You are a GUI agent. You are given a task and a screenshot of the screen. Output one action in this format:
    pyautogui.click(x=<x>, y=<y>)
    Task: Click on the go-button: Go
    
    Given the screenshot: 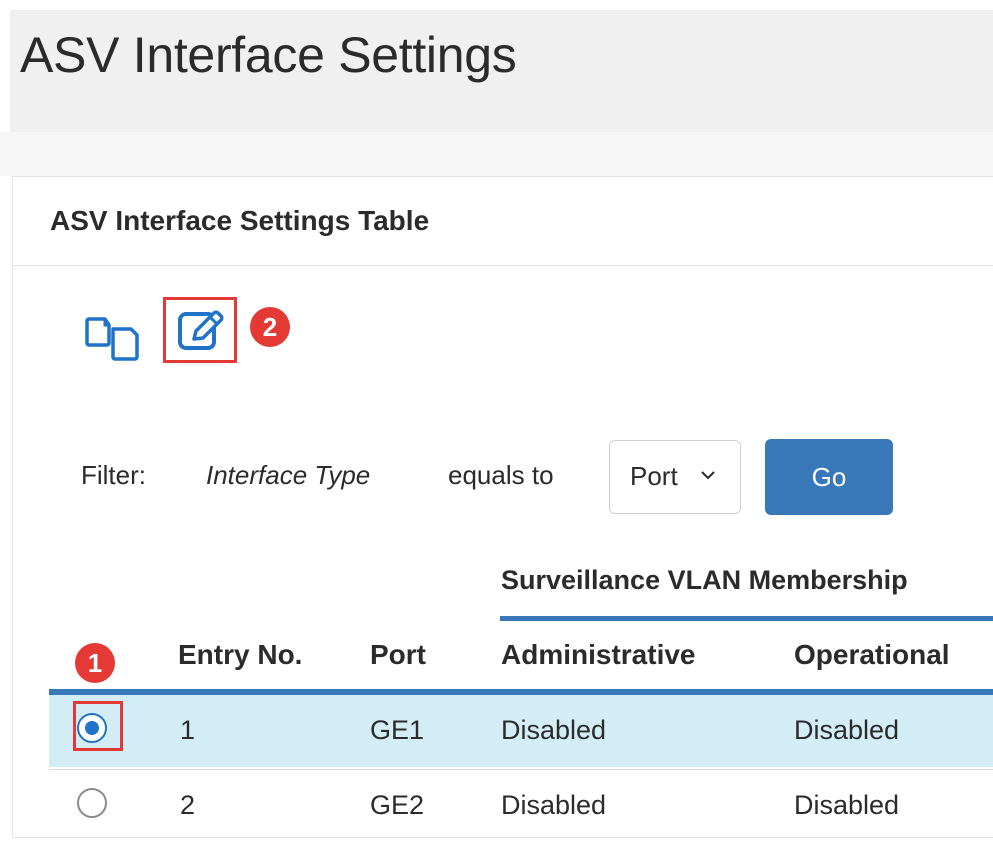 What is the action you would take?
    pyautogui.click(x=829, y=477)
    